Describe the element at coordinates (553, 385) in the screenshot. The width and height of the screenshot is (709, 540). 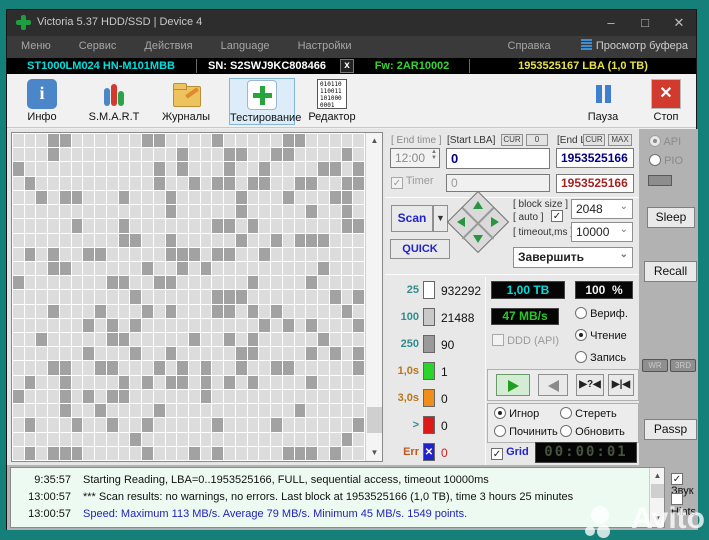
I see `play-backward-button` at that location.